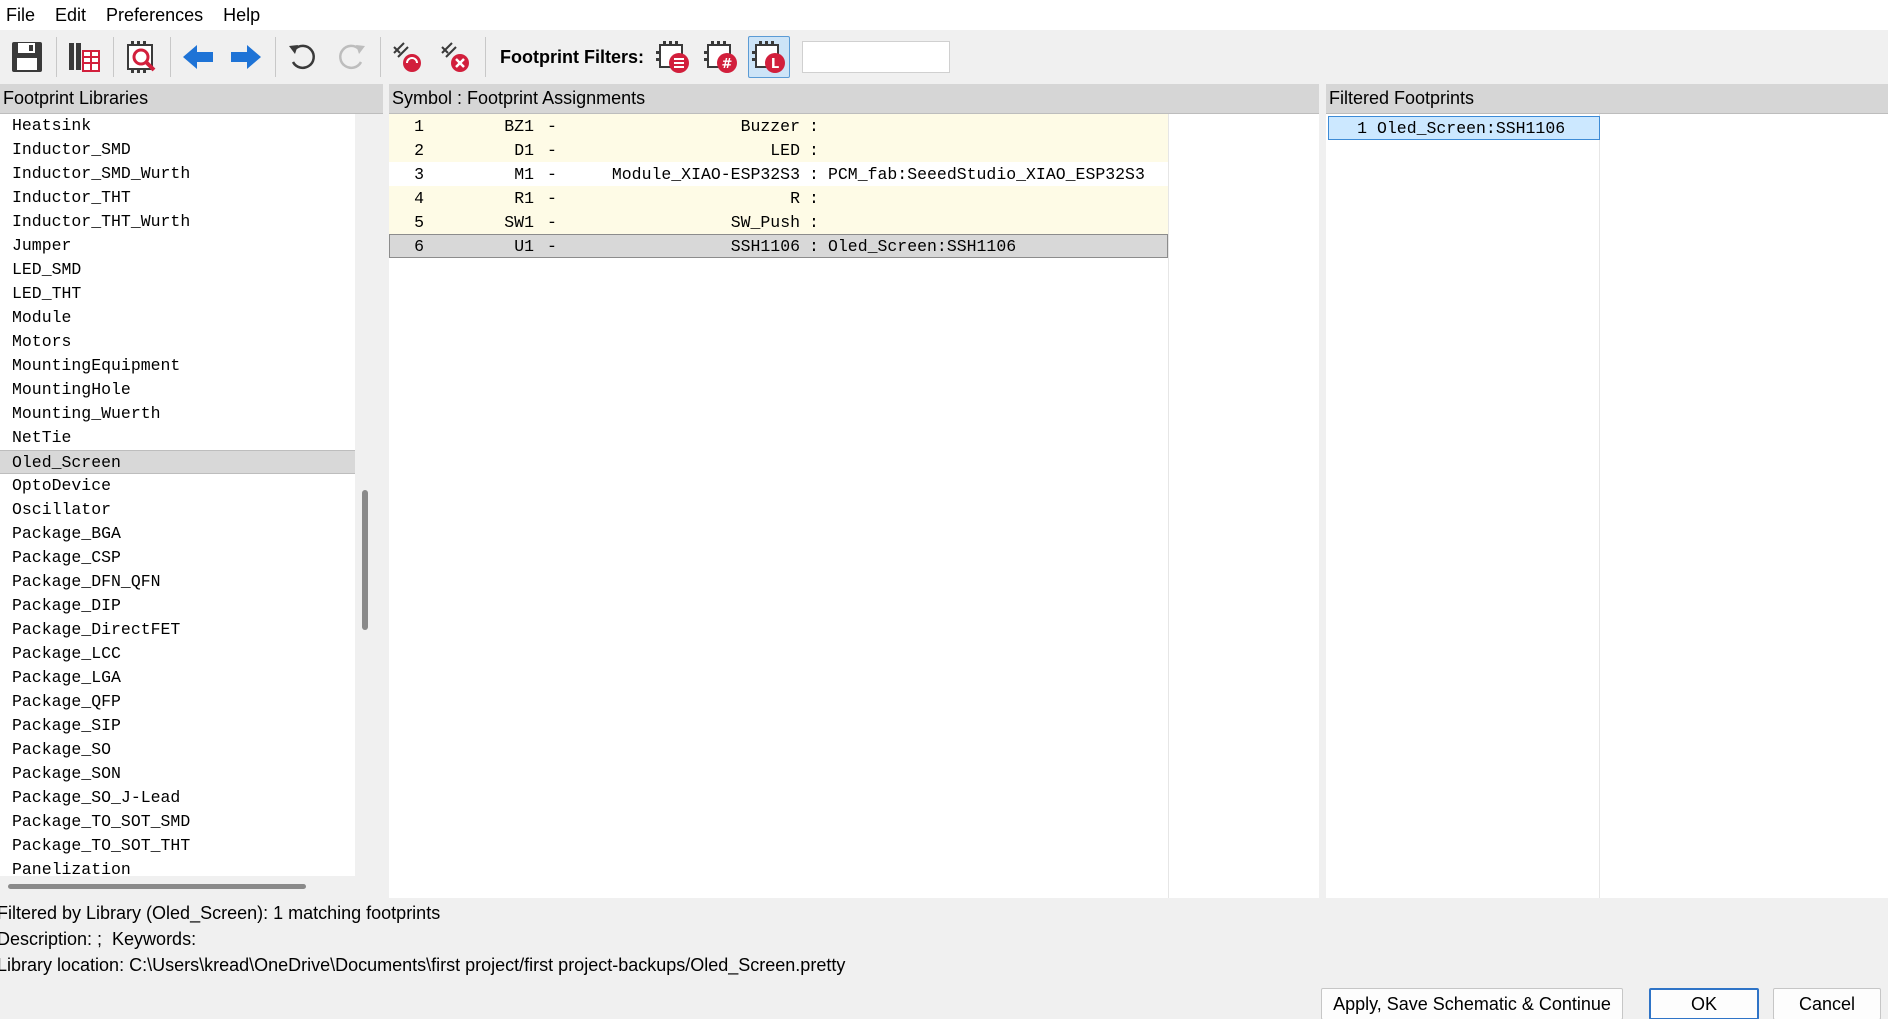 This screenshot has width=1888, height=1019. Describe the element at coordinates (944, 15) in the screenshot. I see `menu-bar: File Edit Preferences Help` at that location.